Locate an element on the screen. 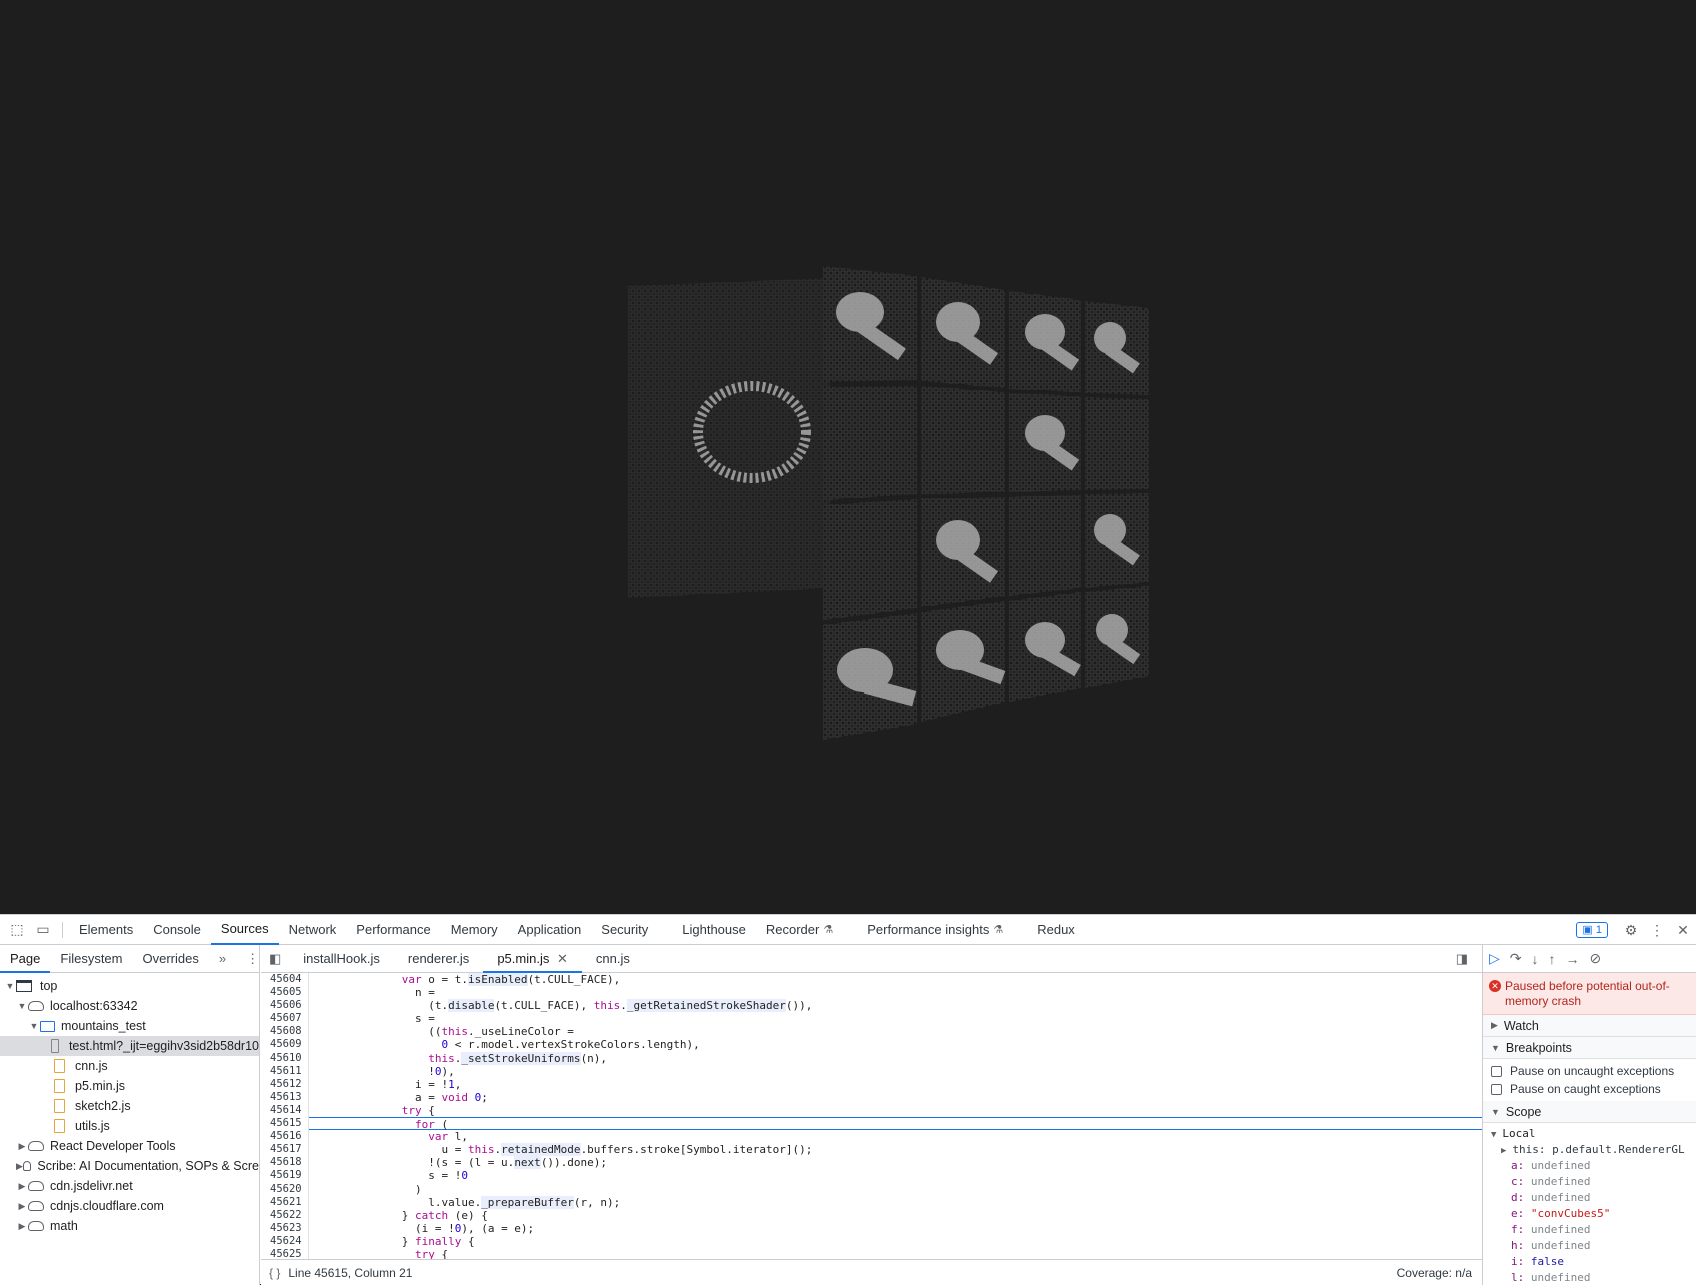 The width and height of the screenshot is (1696, 1285). line-number: 45614 is located at coordinates (284, 1110).